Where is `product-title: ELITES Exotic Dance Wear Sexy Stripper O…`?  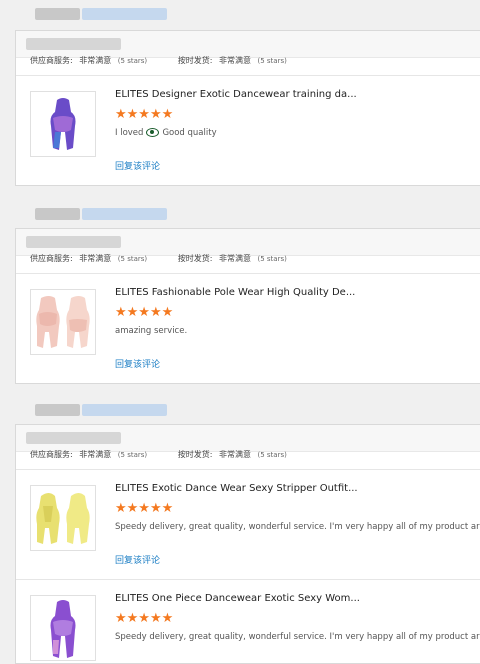
product-title: ELITES Exotic Dance Wear Sexy Stripper O… is located at coordinates (236, 488).